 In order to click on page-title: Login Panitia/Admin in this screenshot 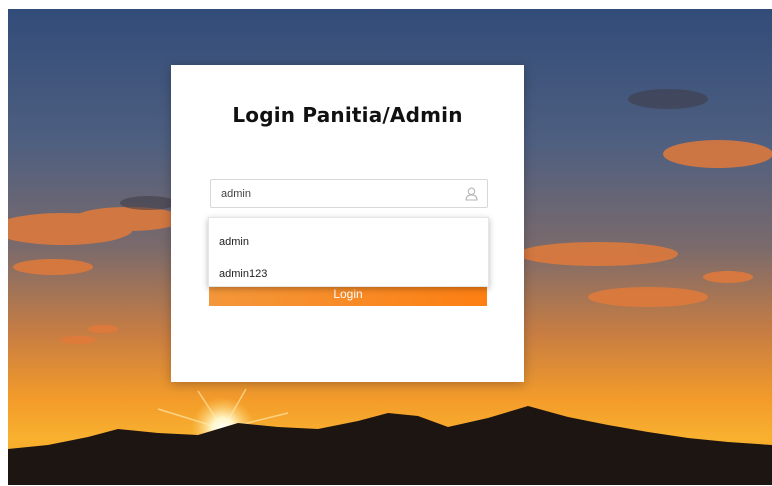, I will do `click(347, 115)`.